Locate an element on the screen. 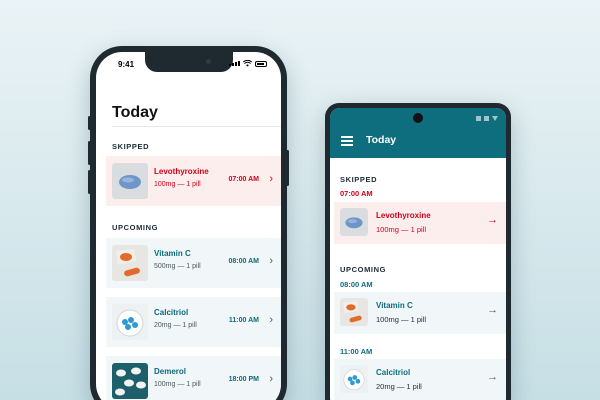  iphone-volume-up is located at coordinates (89, 153).